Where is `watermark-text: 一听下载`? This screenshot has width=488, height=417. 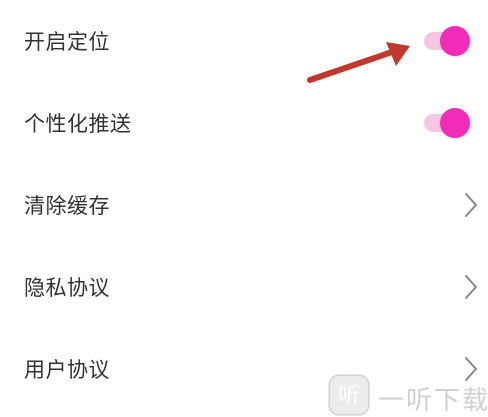 watermark-text: 一听下载 is located at coordinates (433, 401).